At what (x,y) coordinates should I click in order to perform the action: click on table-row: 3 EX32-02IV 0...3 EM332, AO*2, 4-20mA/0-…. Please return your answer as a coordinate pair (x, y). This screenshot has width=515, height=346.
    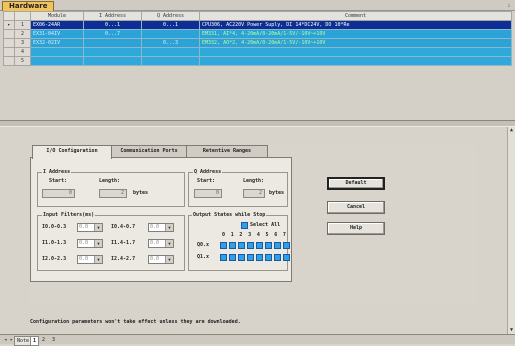
    Looking at the image, I should click on (257, 43).